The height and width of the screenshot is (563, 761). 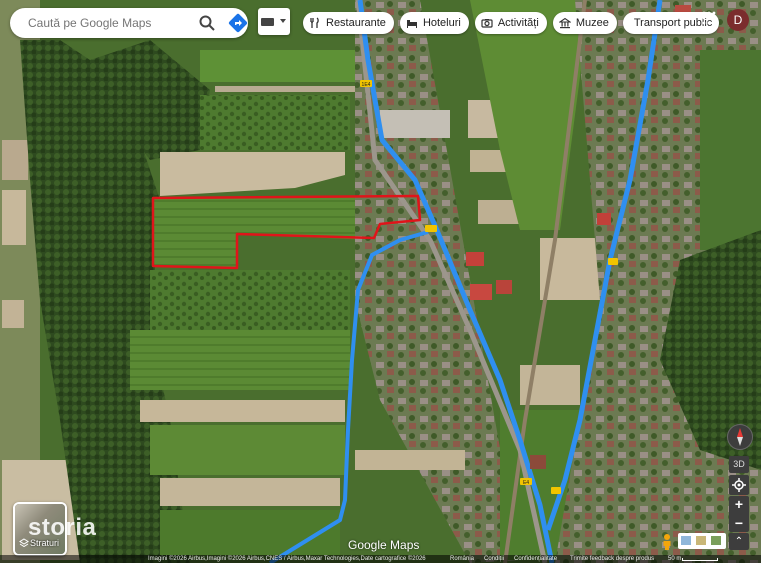 I want to click on chip-activities: Activități, so click(x=510, y=23).